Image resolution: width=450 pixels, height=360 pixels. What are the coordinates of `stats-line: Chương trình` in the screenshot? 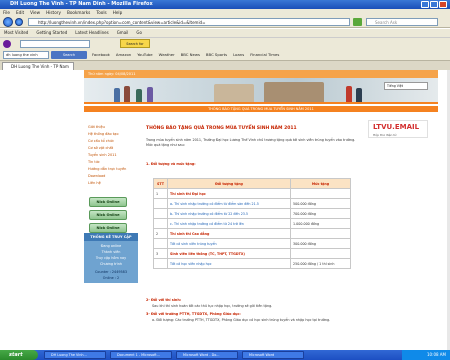 It's located at (111, 264).